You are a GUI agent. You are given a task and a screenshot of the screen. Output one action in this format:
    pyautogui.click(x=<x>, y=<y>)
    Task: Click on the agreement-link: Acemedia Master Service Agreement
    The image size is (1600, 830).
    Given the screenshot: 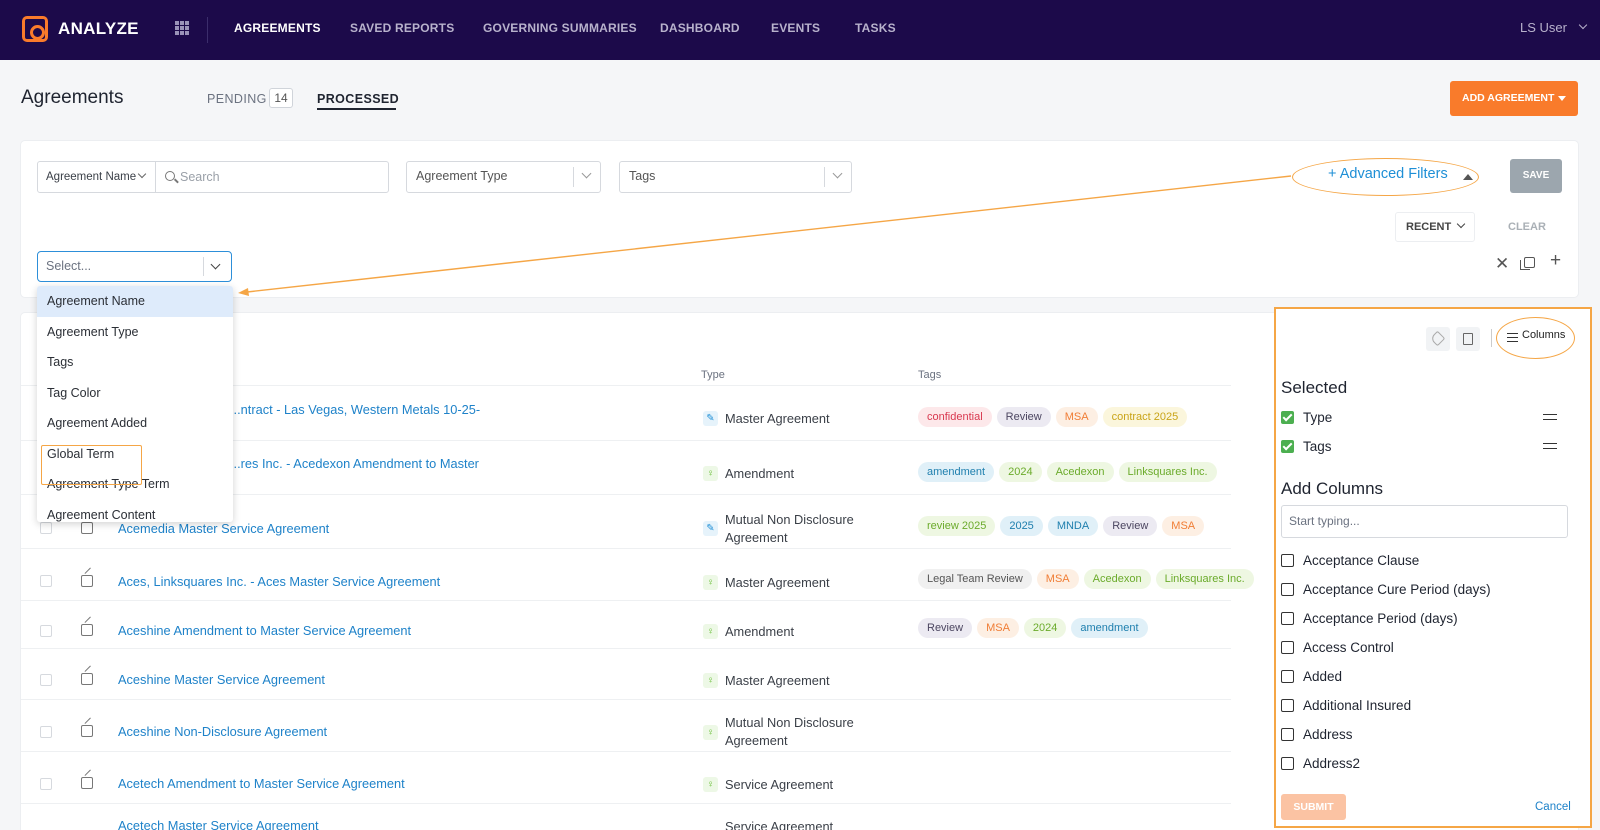 What is the action you would take?
    pyautogui.click(x=223, y=528)
    